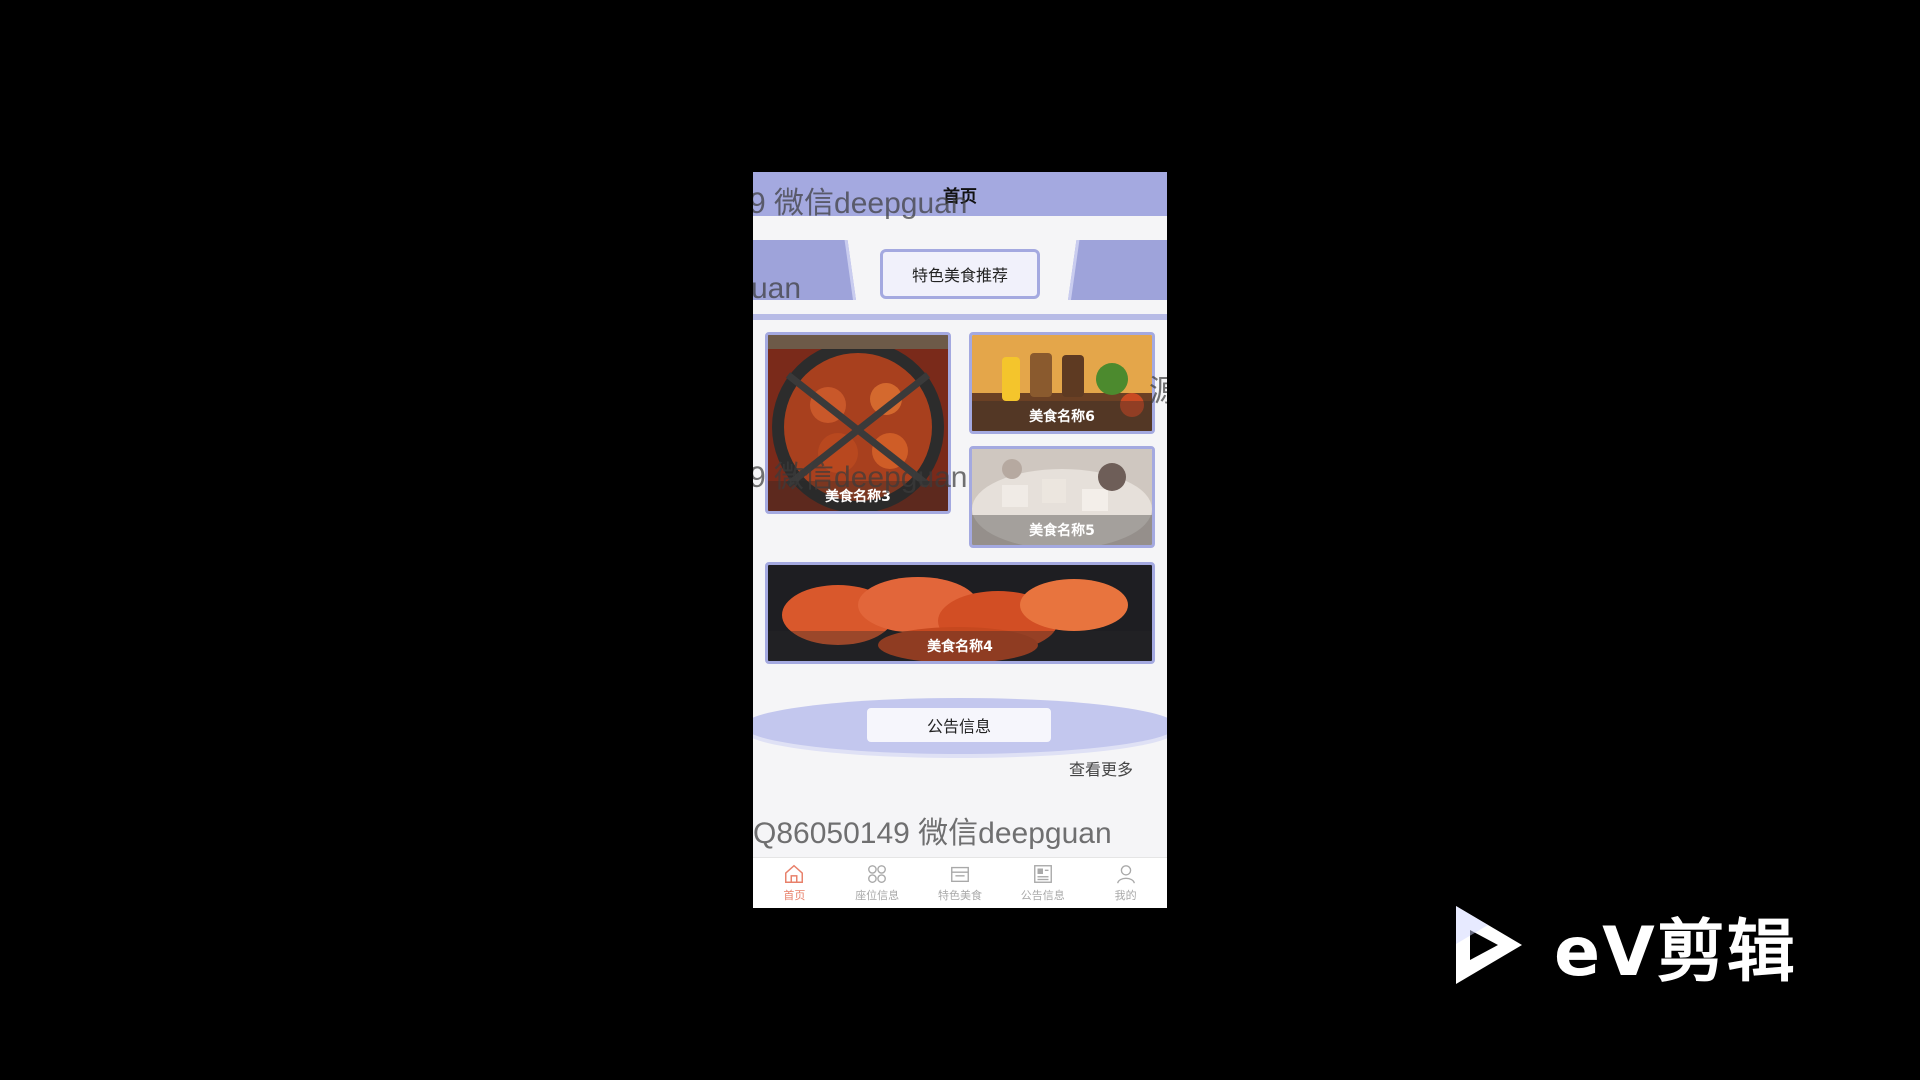 The width and height of the screenshot is (1920, 1080). I want to click on watermark-text: uan, so click(777, 288).